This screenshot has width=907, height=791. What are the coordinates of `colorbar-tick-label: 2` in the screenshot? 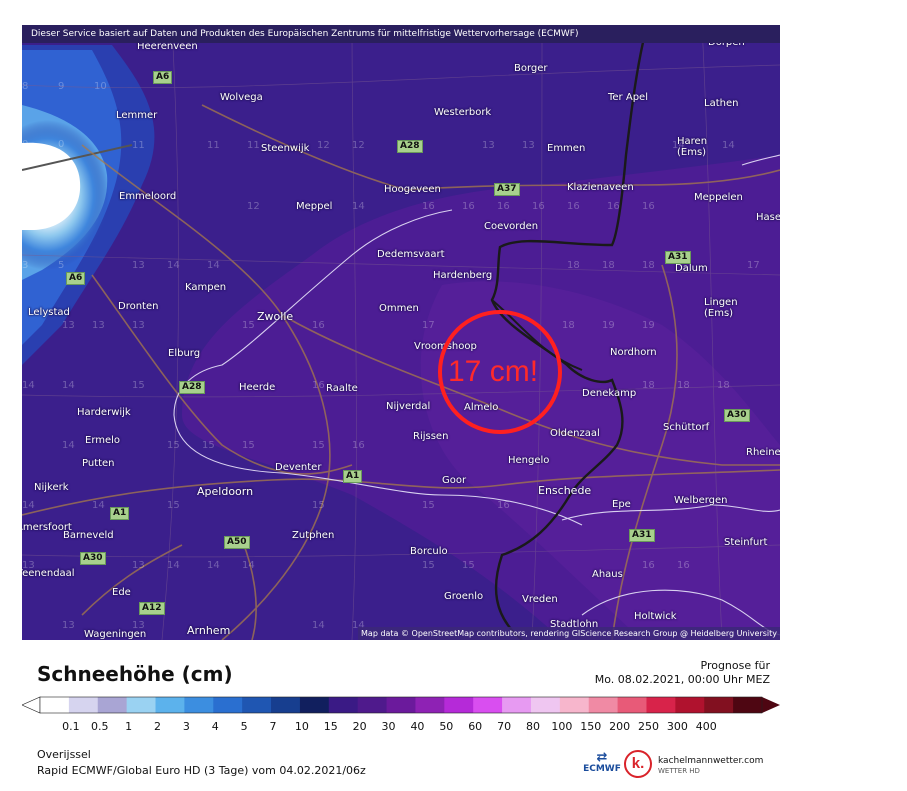 It's located at (158, 726).